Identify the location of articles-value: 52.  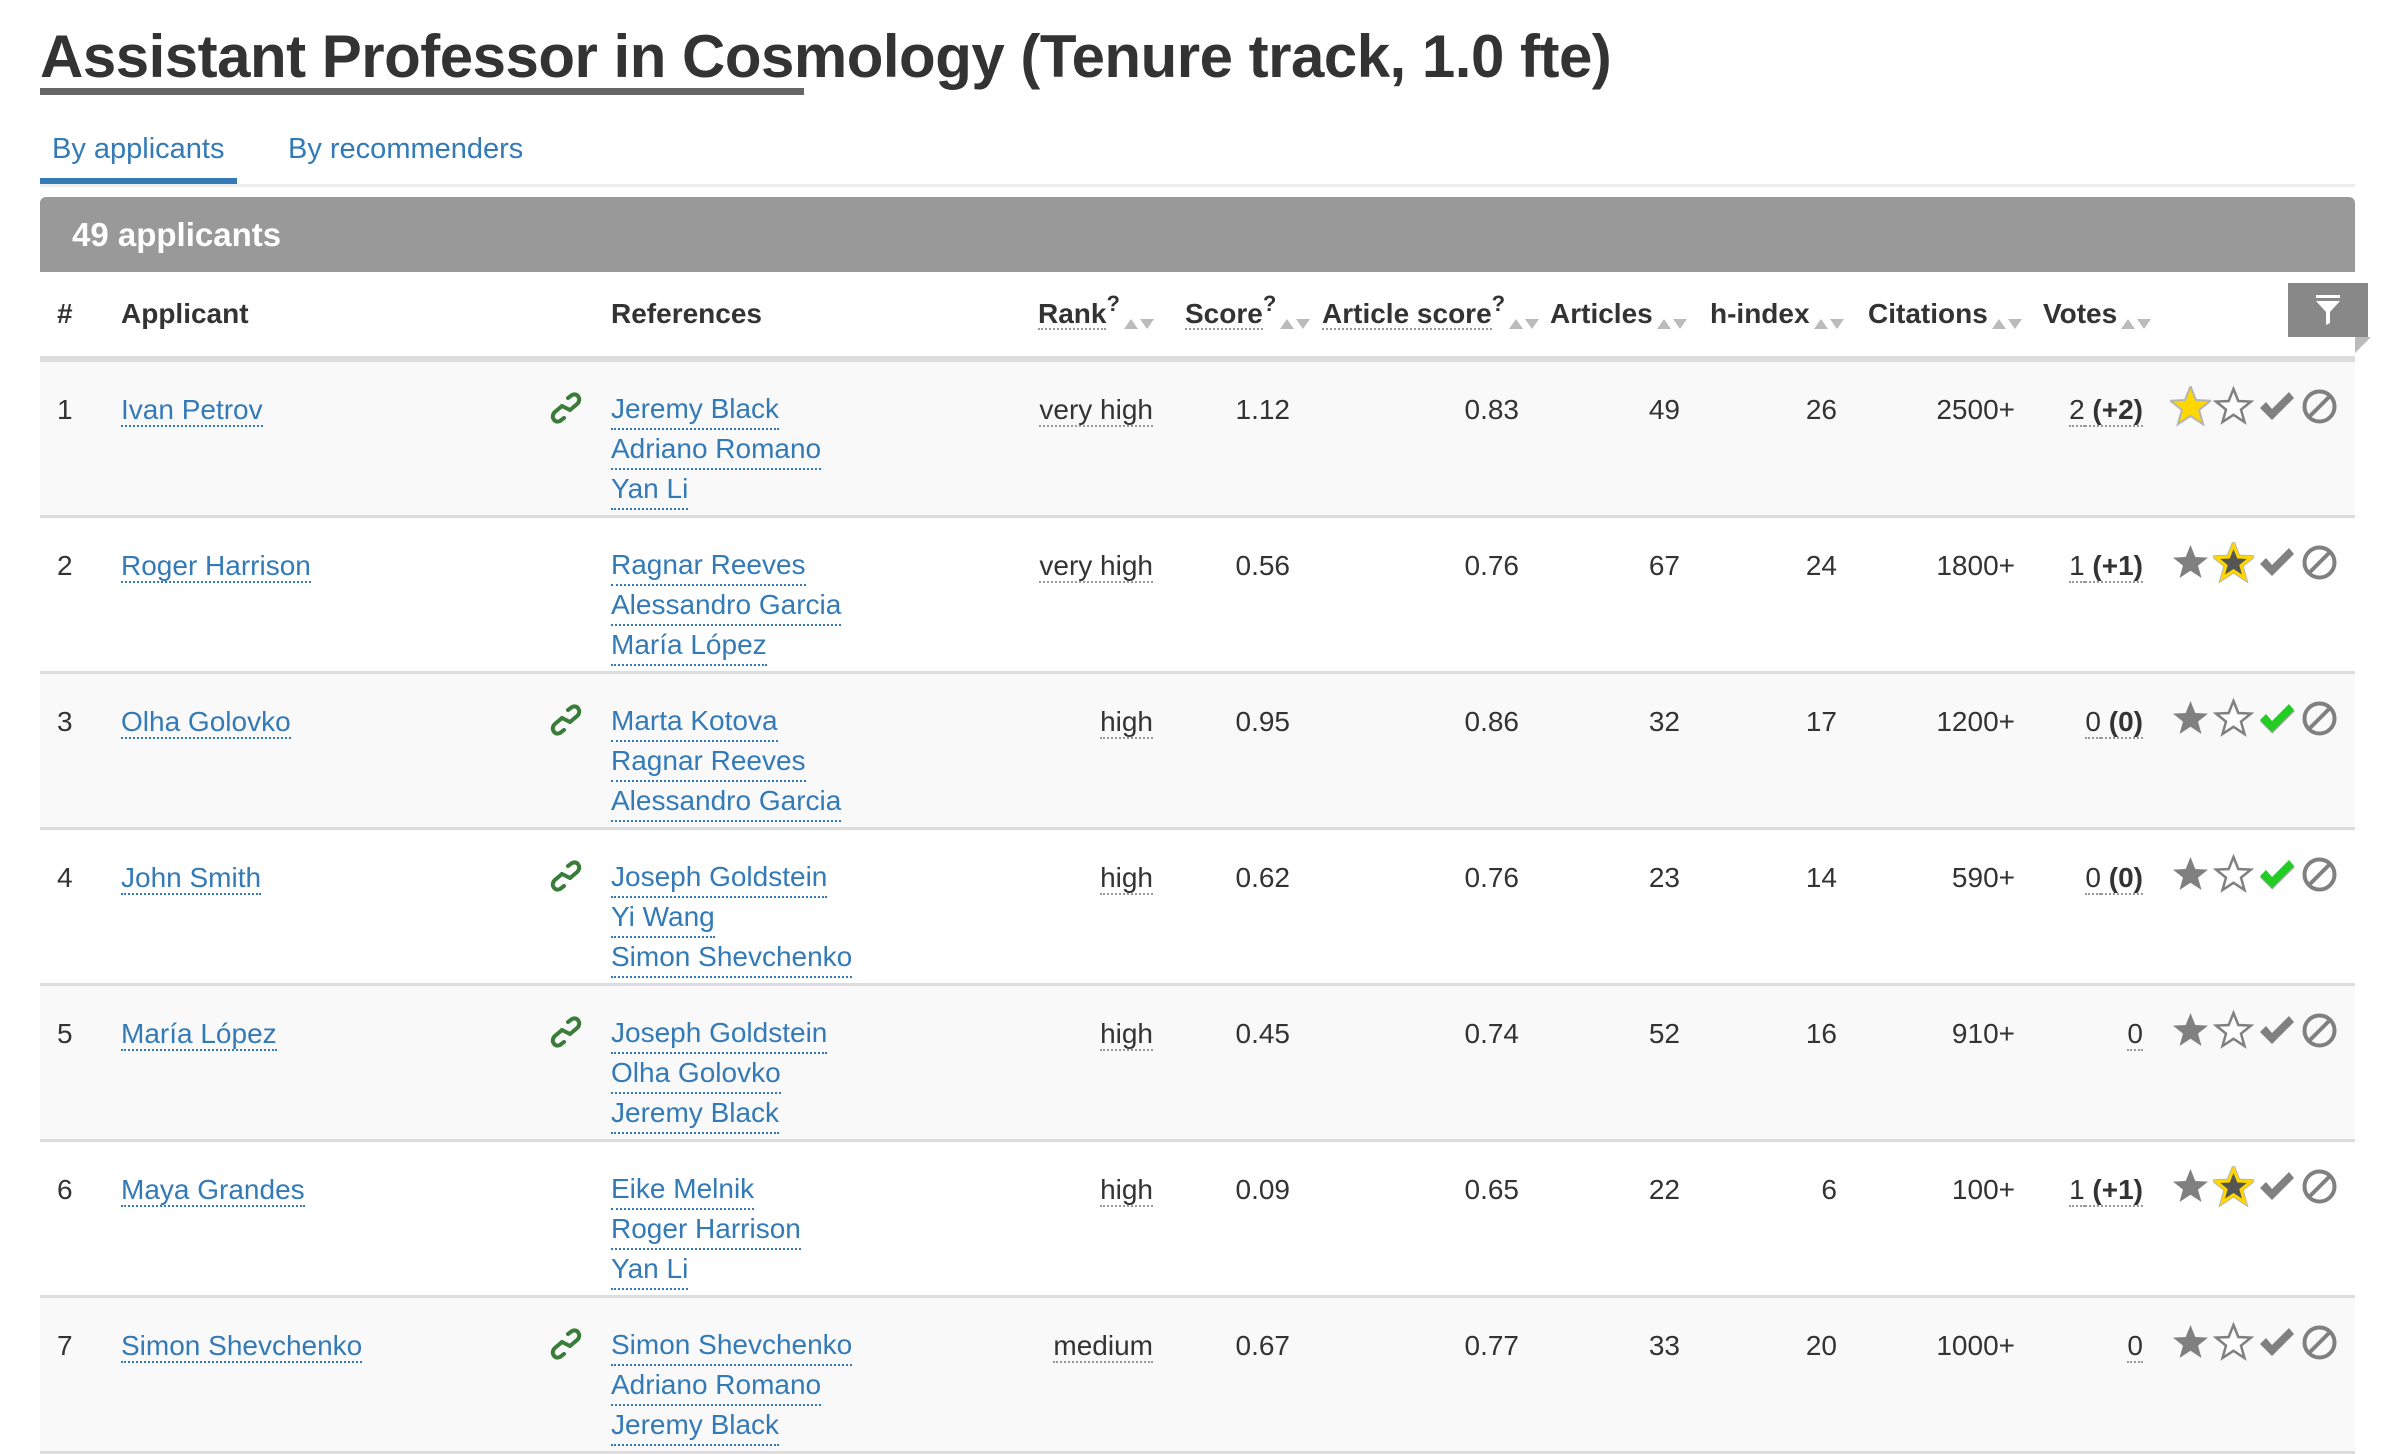
(1664, 1033).